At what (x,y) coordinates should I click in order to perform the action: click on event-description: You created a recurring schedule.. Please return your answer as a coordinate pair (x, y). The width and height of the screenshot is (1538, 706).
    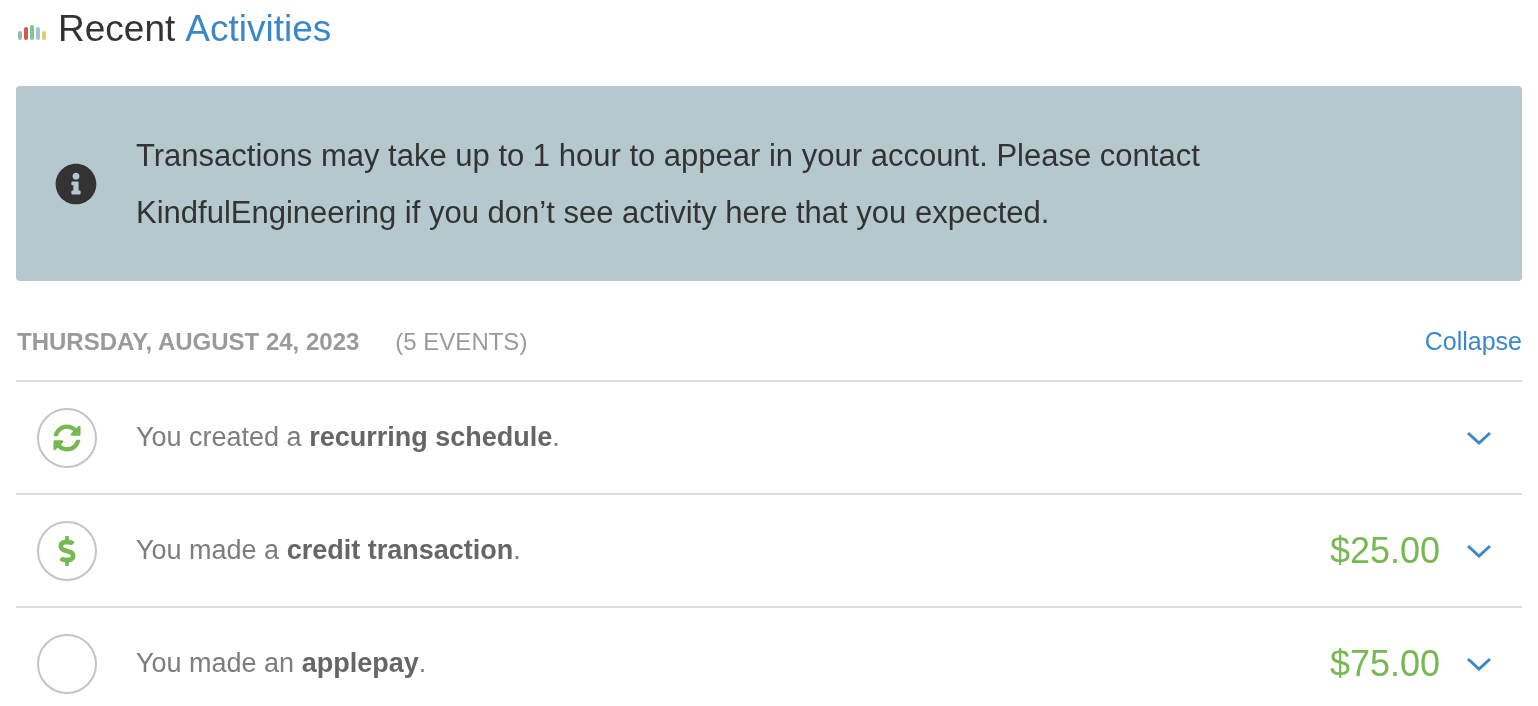
    Looking at the image, I should click on (348, 438).